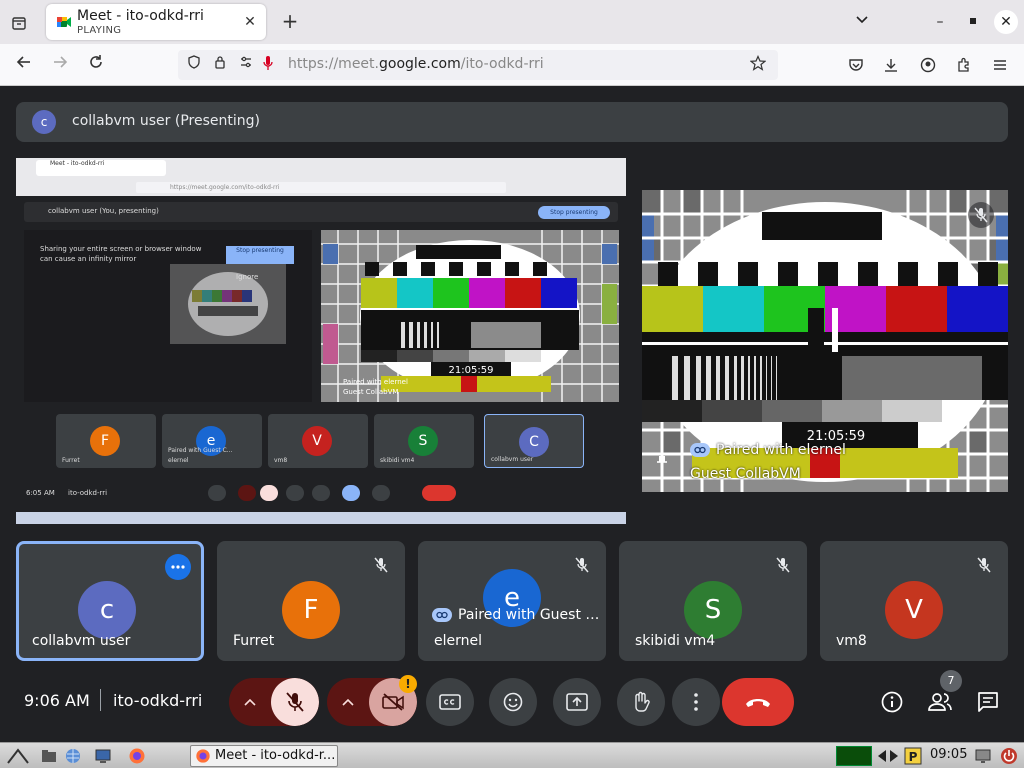 This screenshot has width=1024, height=768. I want to click on unmute-microphone-button, so click(295, 702).